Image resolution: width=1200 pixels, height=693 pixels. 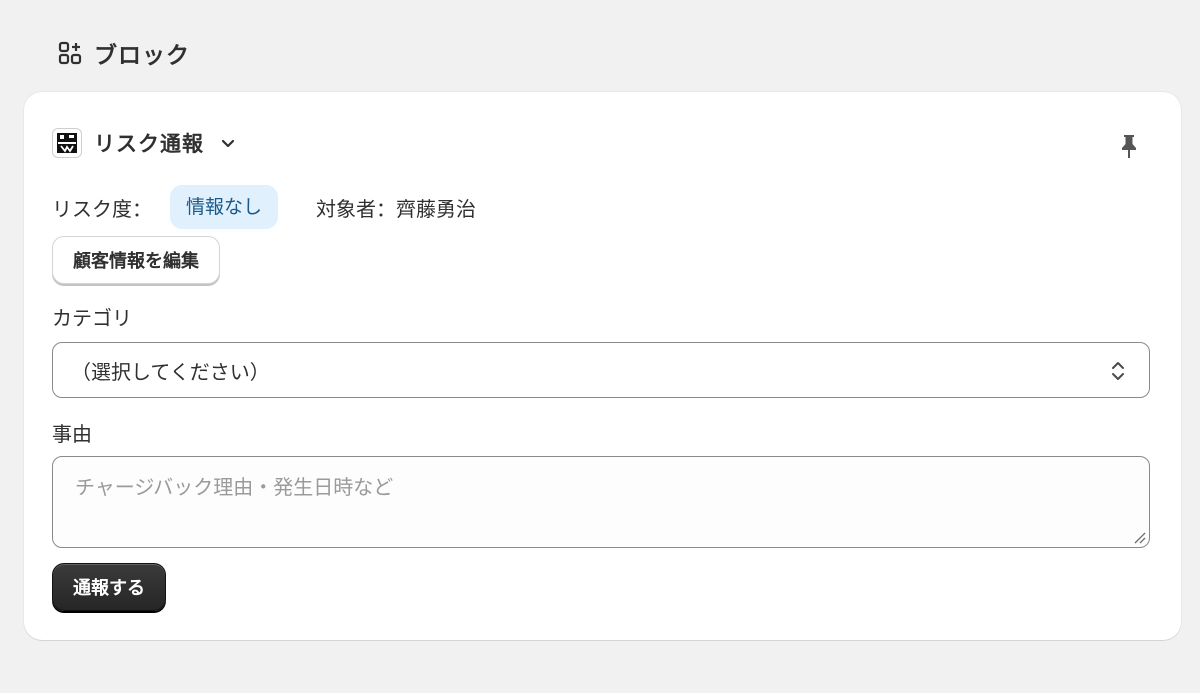 I want to click on submit-report-button: 通報する, so click(x=109, y=587).